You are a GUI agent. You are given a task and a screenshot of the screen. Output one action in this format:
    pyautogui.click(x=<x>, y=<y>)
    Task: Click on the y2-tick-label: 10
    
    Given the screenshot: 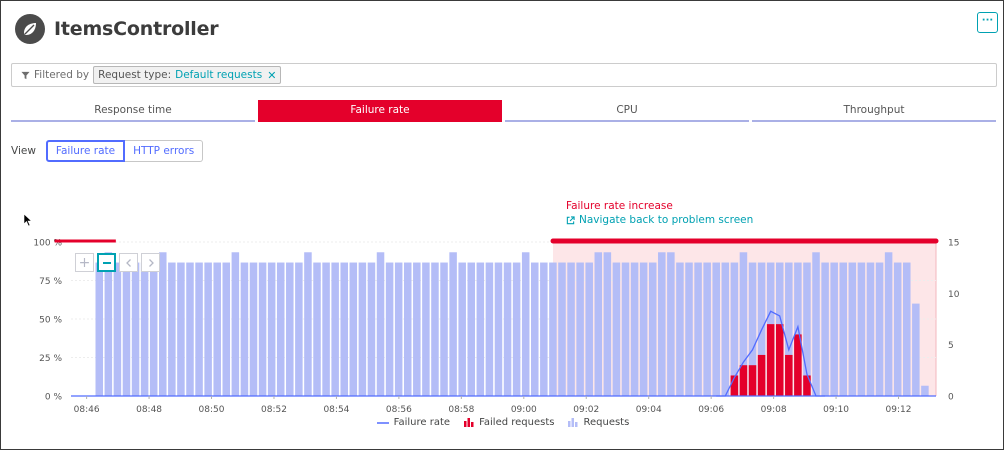 What is the action you would take?
    pyautogui.click(x=954, y=295)
    